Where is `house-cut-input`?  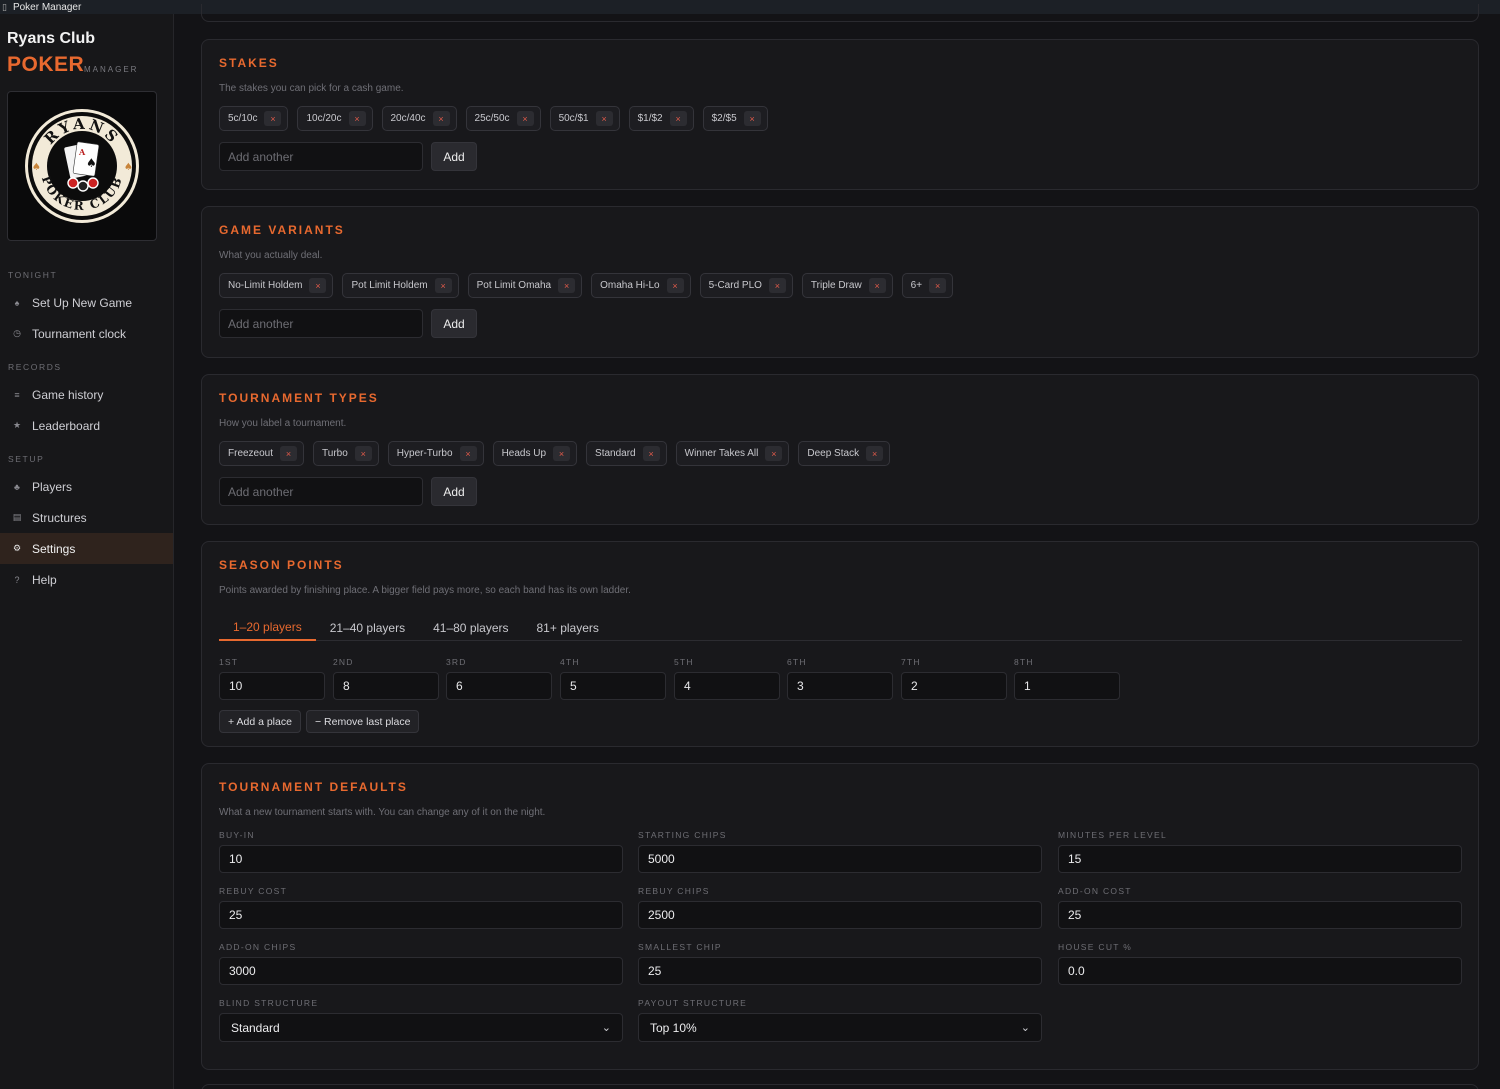
house-cut-input is located at coordinates (1260, 971).